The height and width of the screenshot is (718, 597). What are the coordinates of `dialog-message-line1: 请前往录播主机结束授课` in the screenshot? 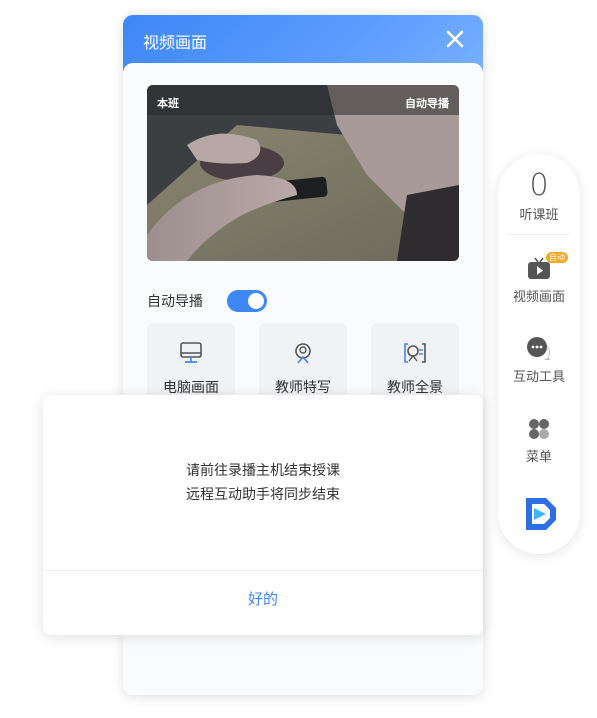 It's located at (263, 471).